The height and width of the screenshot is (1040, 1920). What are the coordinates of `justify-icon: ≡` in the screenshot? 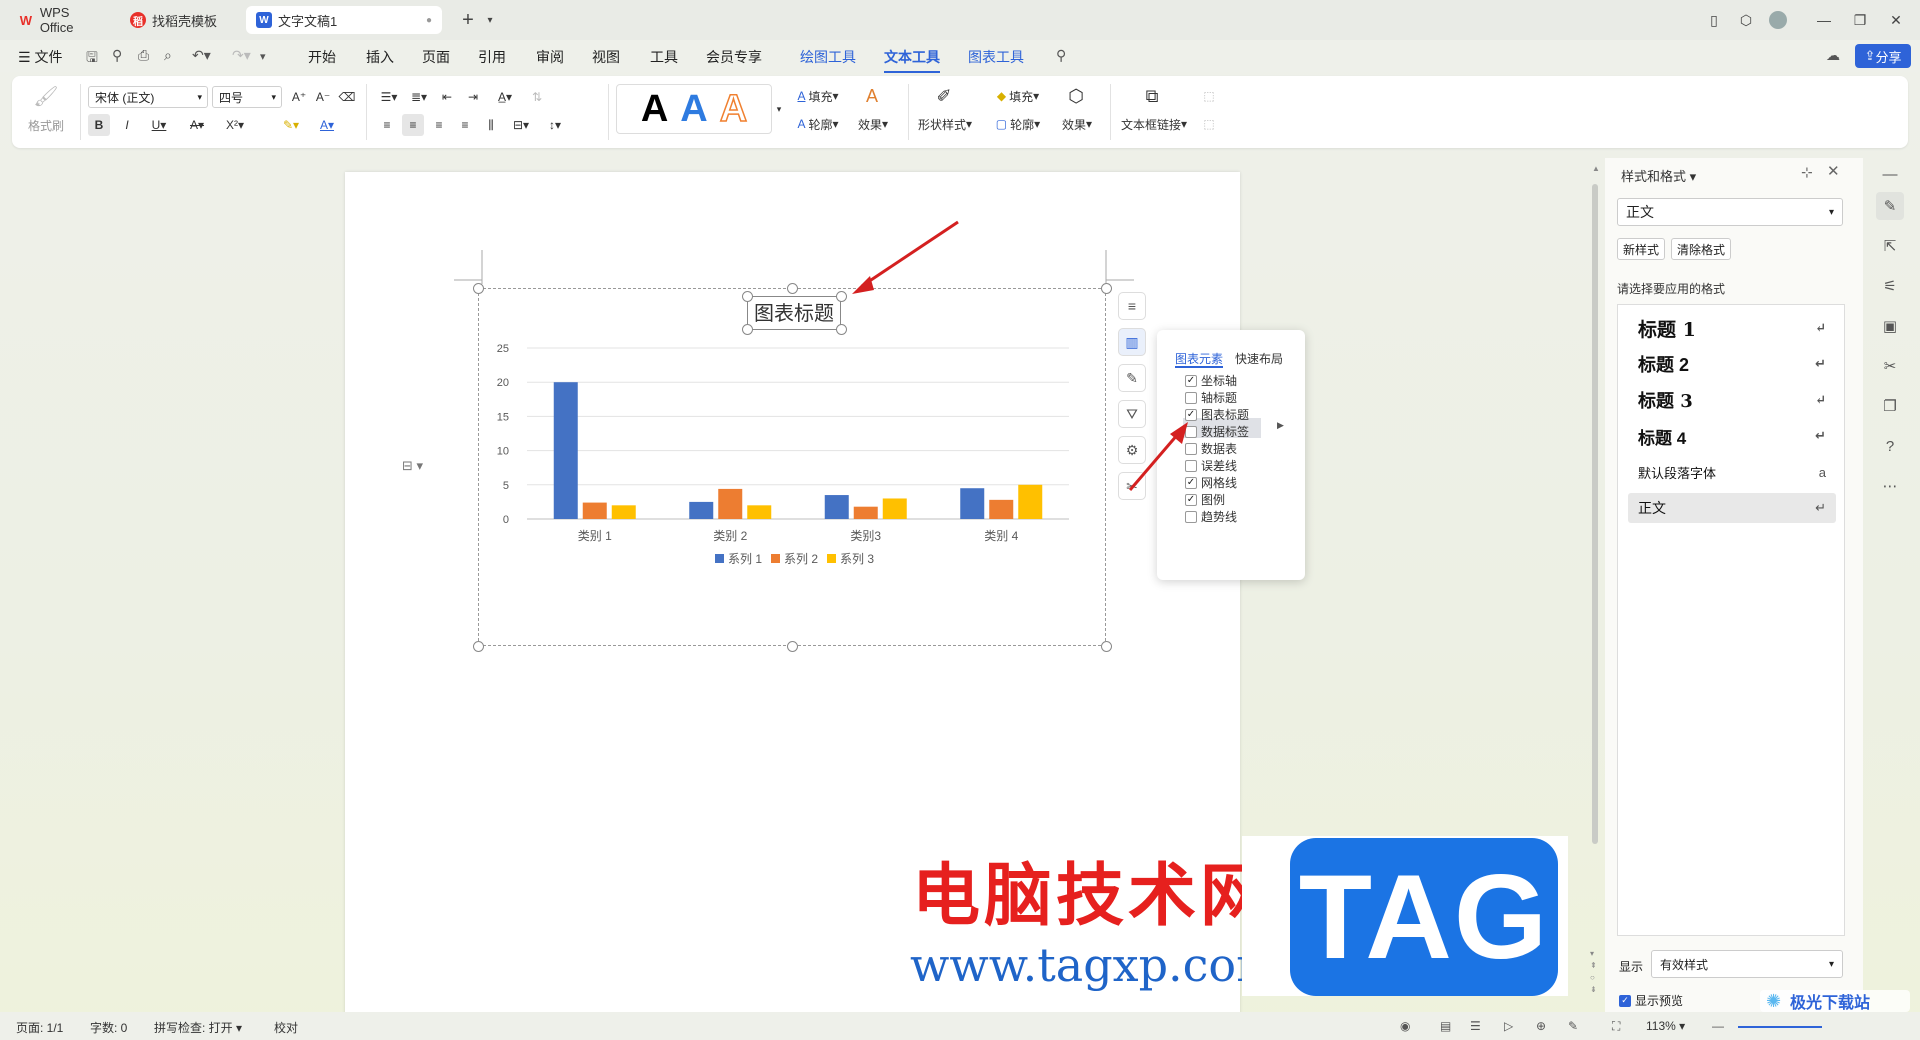 It's located at (465, 125).